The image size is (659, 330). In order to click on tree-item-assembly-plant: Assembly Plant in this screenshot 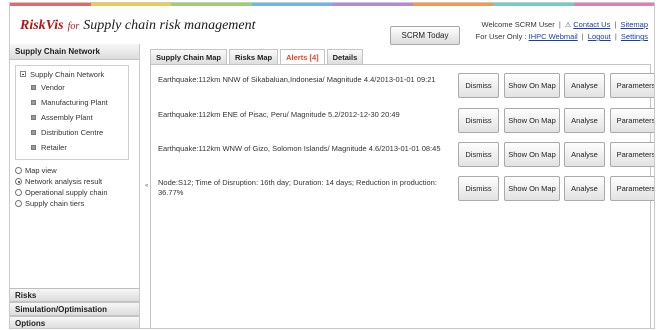, I will do `click(72, 117)`.